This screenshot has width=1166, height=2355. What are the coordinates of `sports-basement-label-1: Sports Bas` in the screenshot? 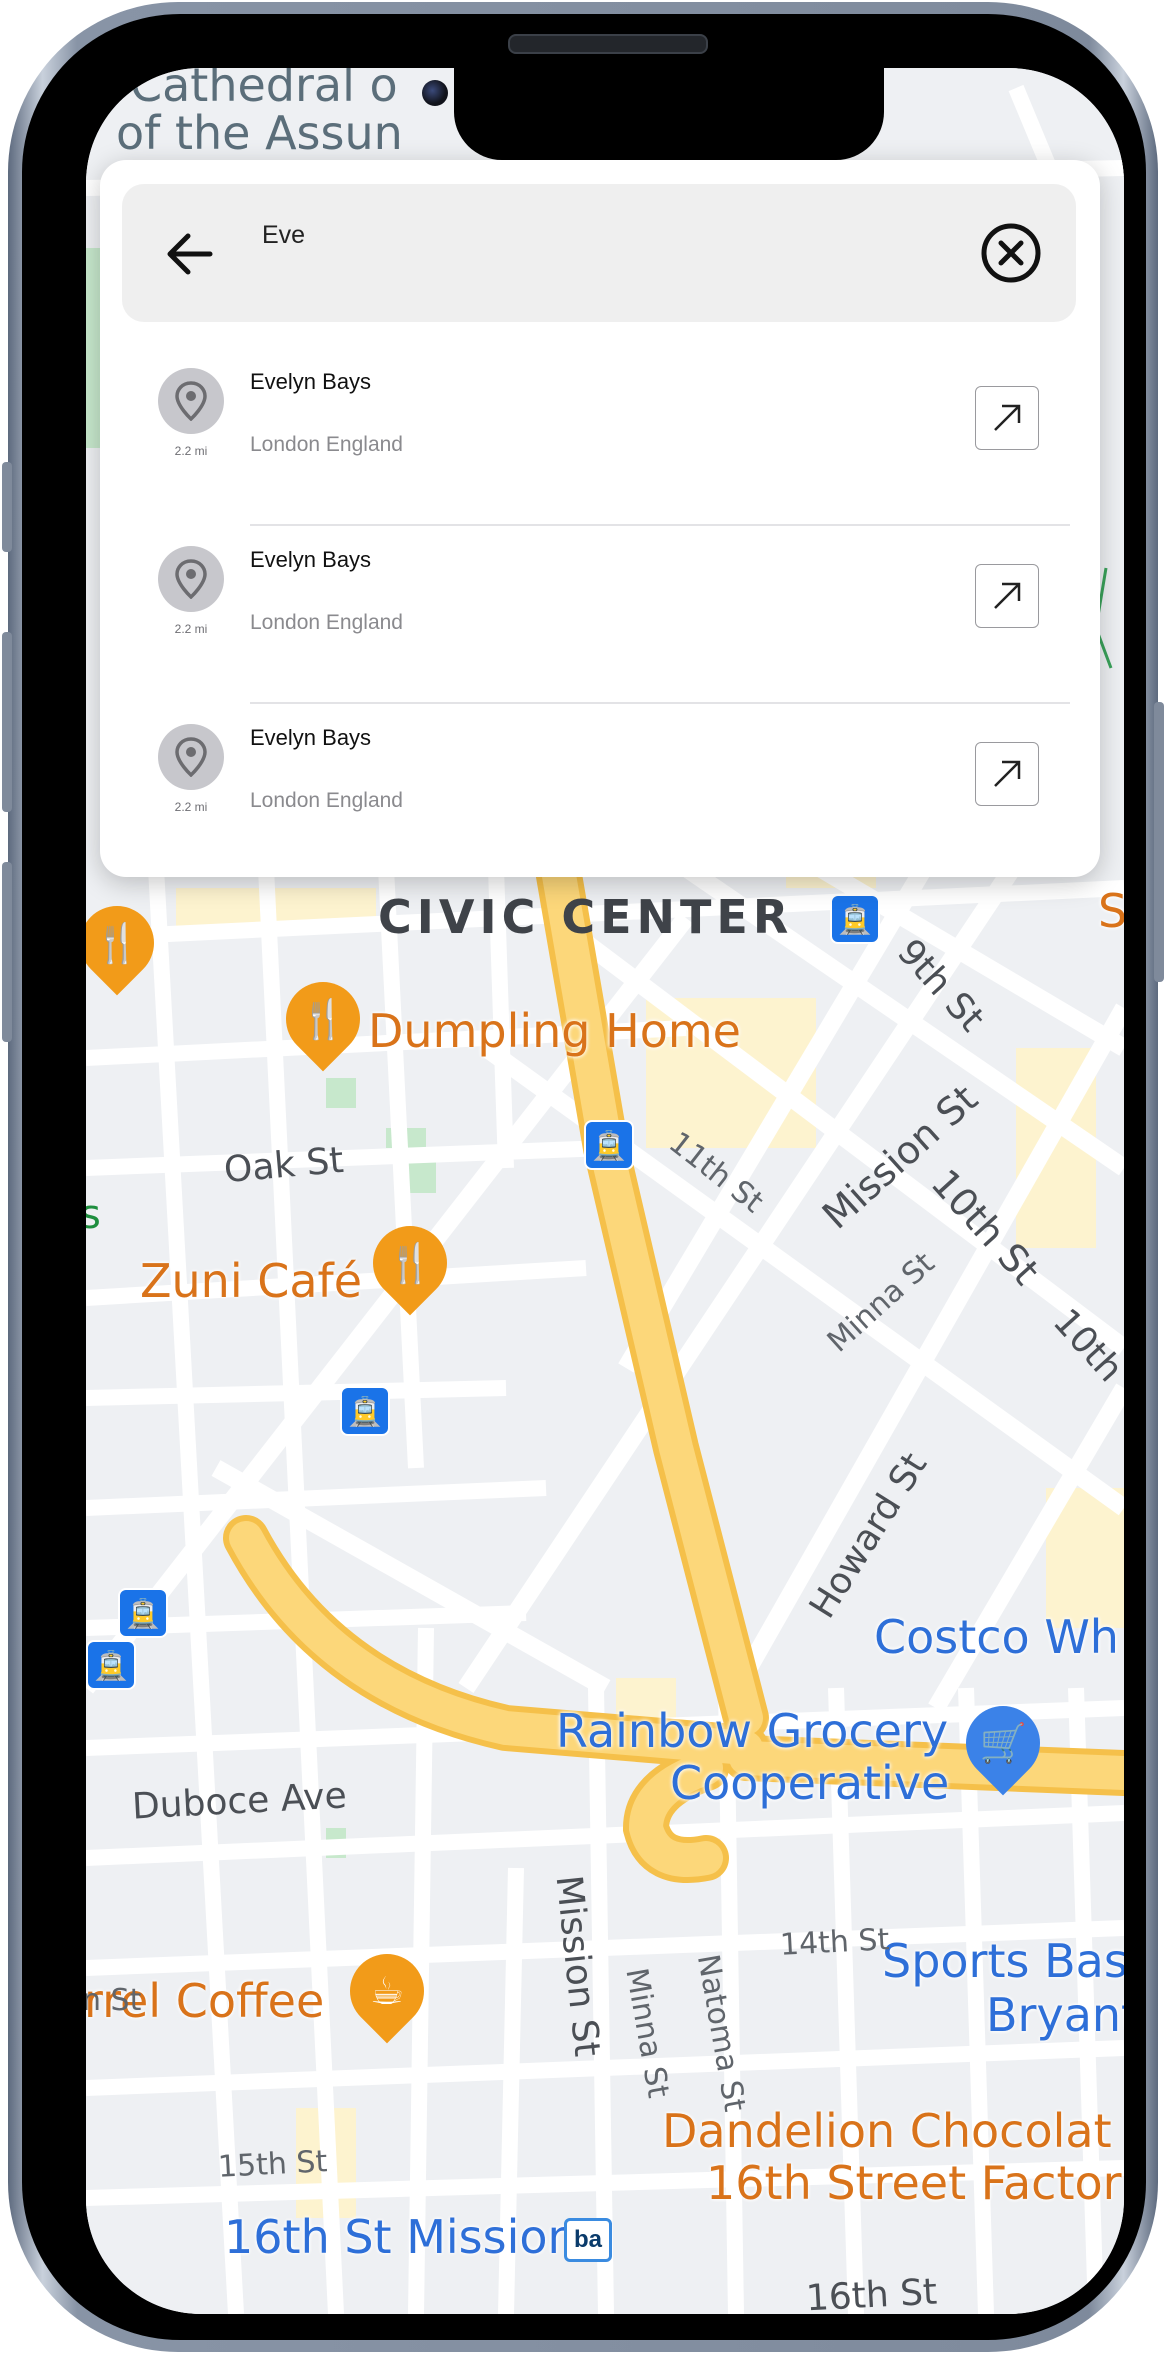 It's located at (1003, 1961).